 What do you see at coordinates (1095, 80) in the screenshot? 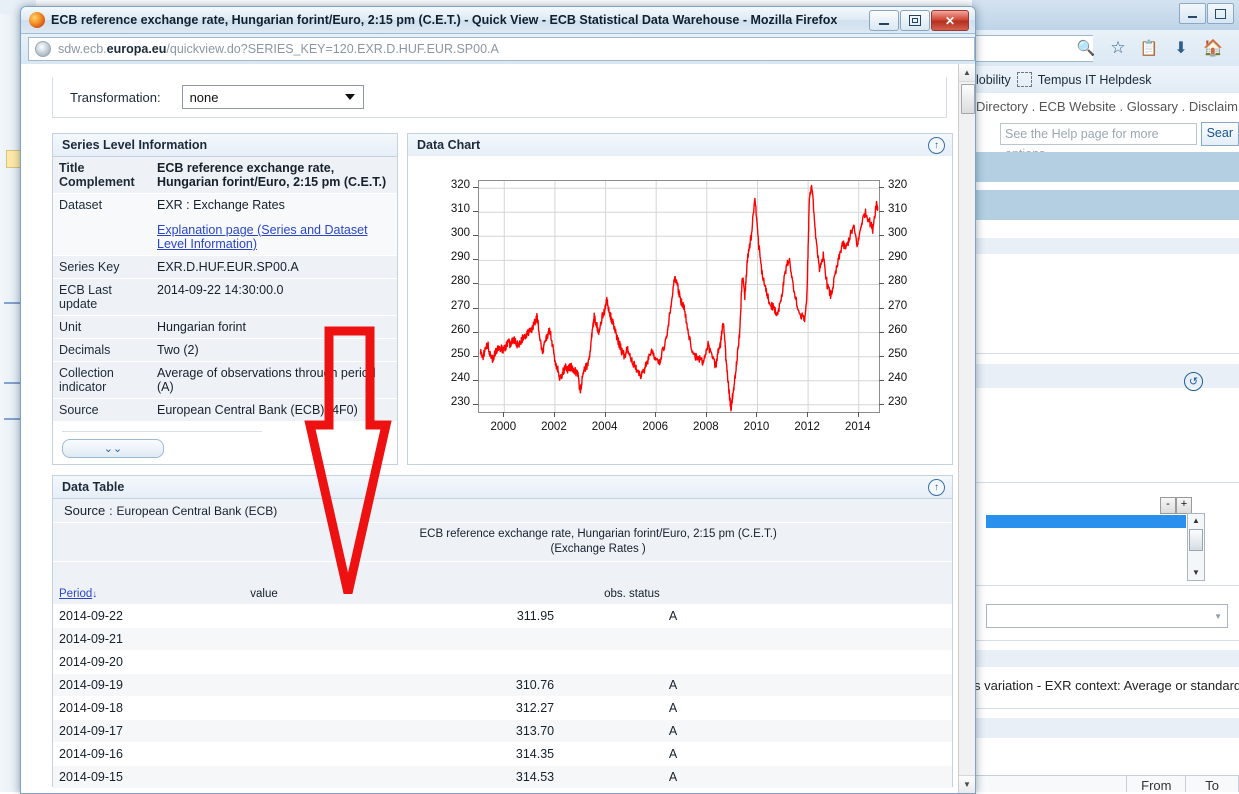
I see `bookmark-item-tempus: Tempus IT Helpdesk` at bounding box center [1095, 80].